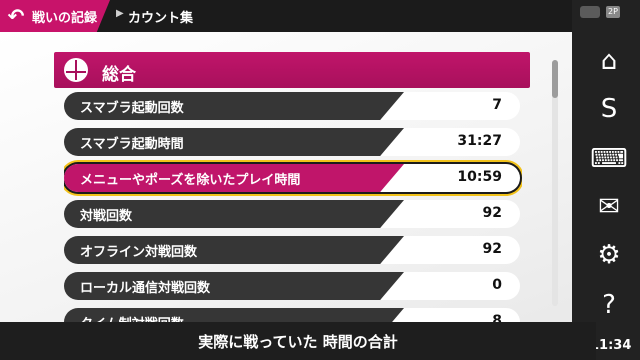 The width and height of the screenshot is (640, 360). I want to click on scrollbar-thumb, so click(555, 79).